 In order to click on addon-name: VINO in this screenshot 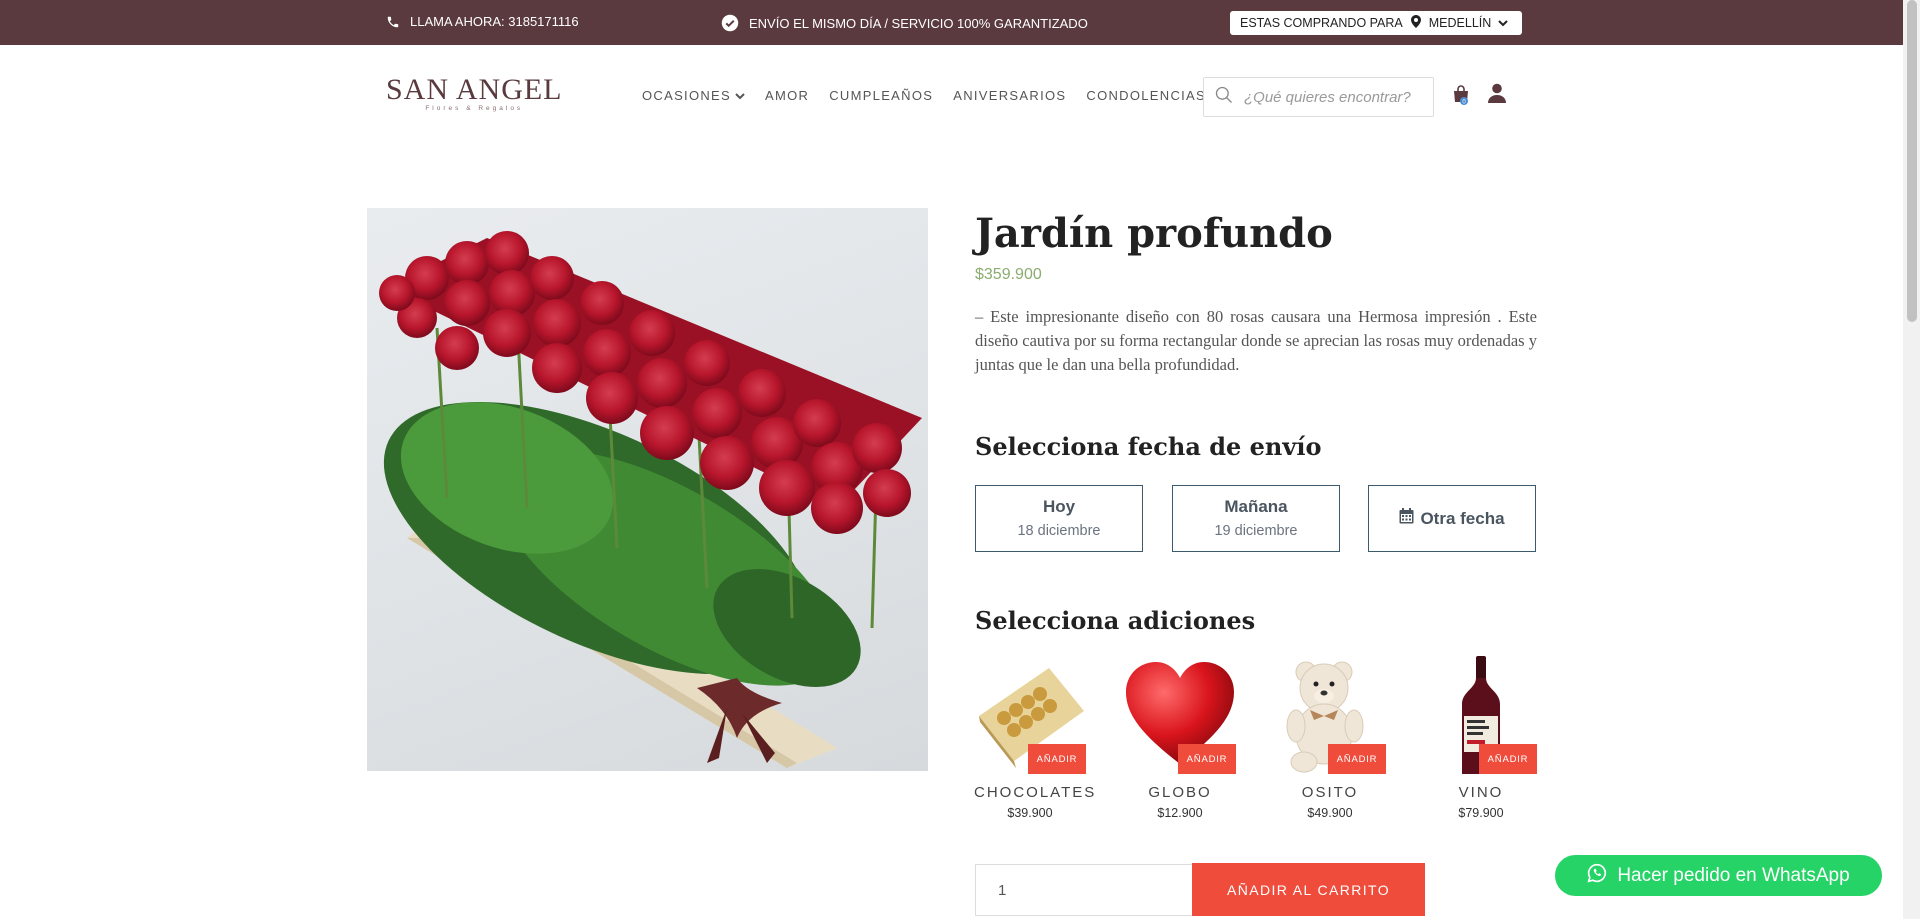, I will do `click(1481, 792)`.